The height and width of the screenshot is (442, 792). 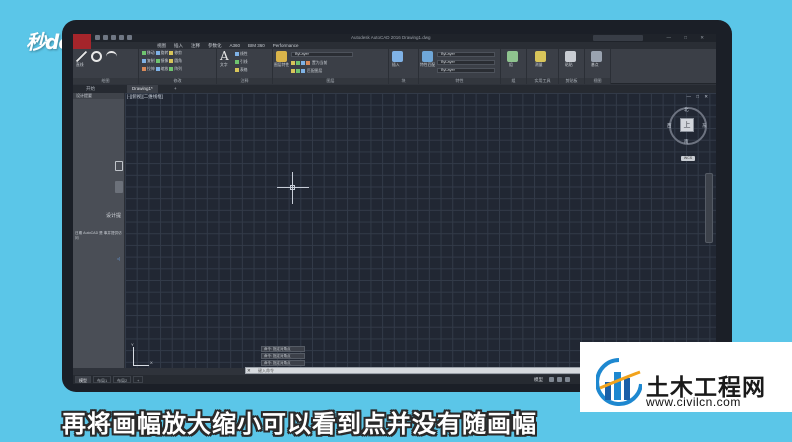 I want to click on tab-layout1: 布局1, so click(x=102, y=379).